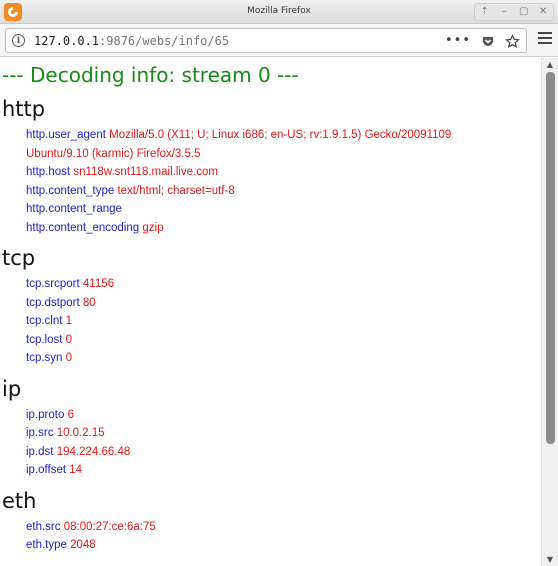  I want to click on section-entries-eth: eth.src 08:00:27:ce:6a:75 eth.type 2048, so click(271, 536).